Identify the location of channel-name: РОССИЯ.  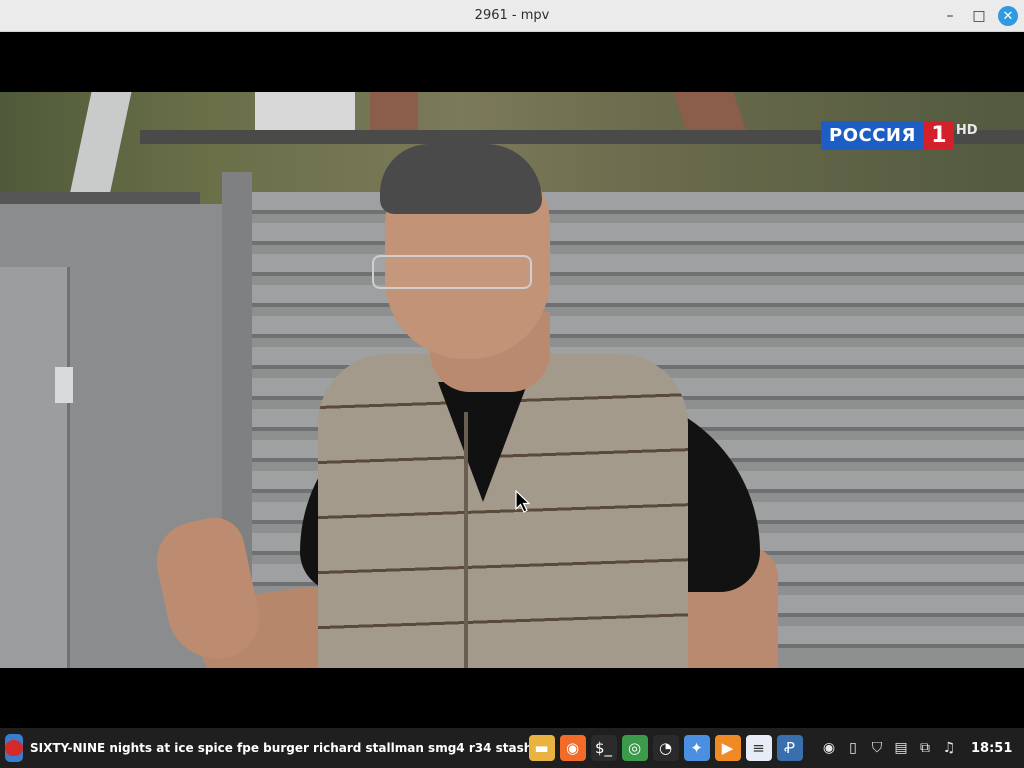
(872, 135).